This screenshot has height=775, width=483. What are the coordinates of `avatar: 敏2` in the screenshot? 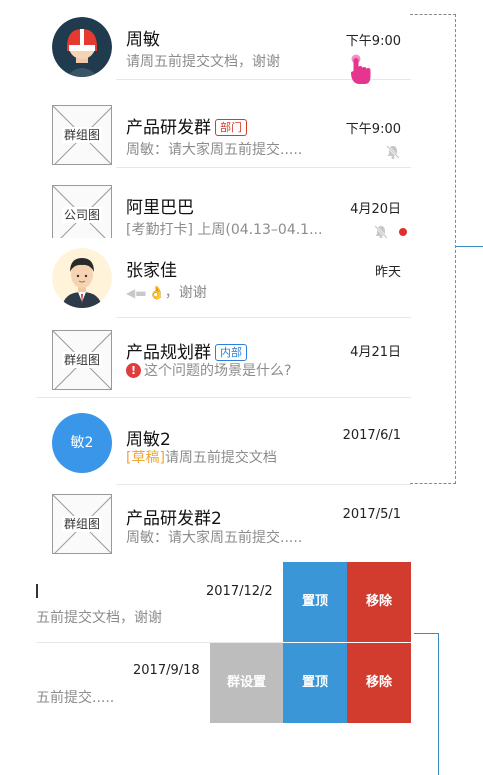 It's located at (82, 443).